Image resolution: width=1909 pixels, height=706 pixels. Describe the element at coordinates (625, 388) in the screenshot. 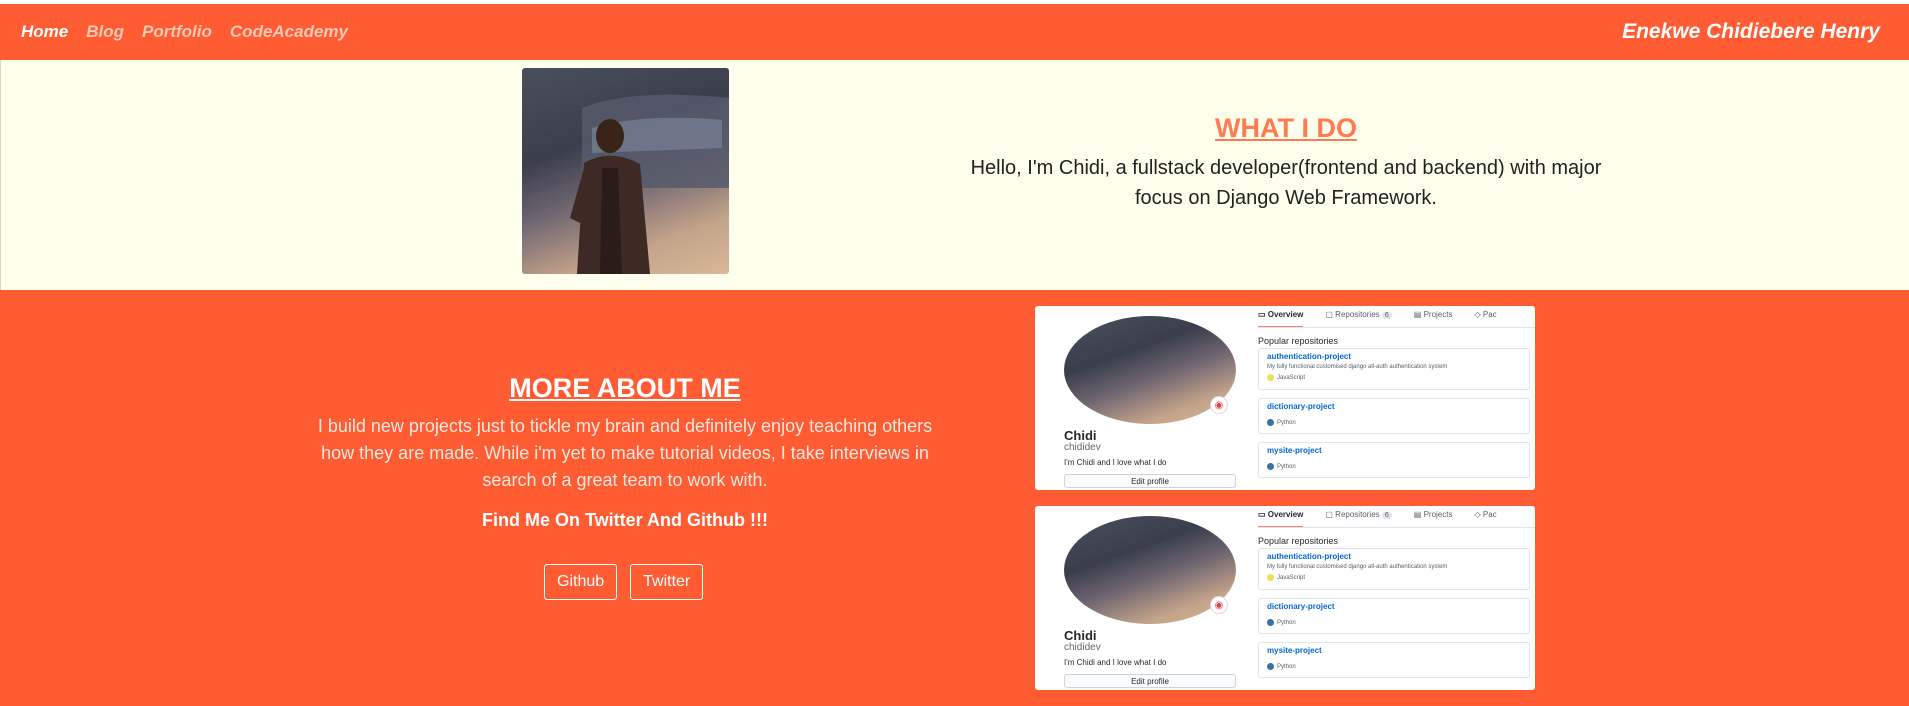

I see `more-about-me-heading: MORE ABOUT ME` at that location.